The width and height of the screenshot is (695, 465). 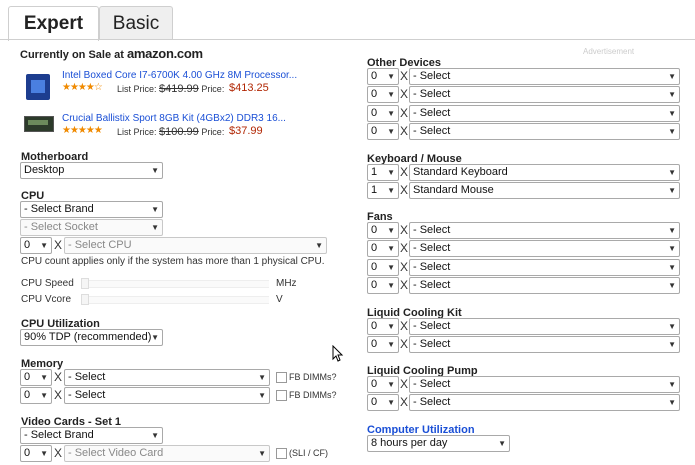 What do you see at coordinates (87, 395) in the screenshot?
I see `memory-value: - Select` at bounding box center [87, 395].